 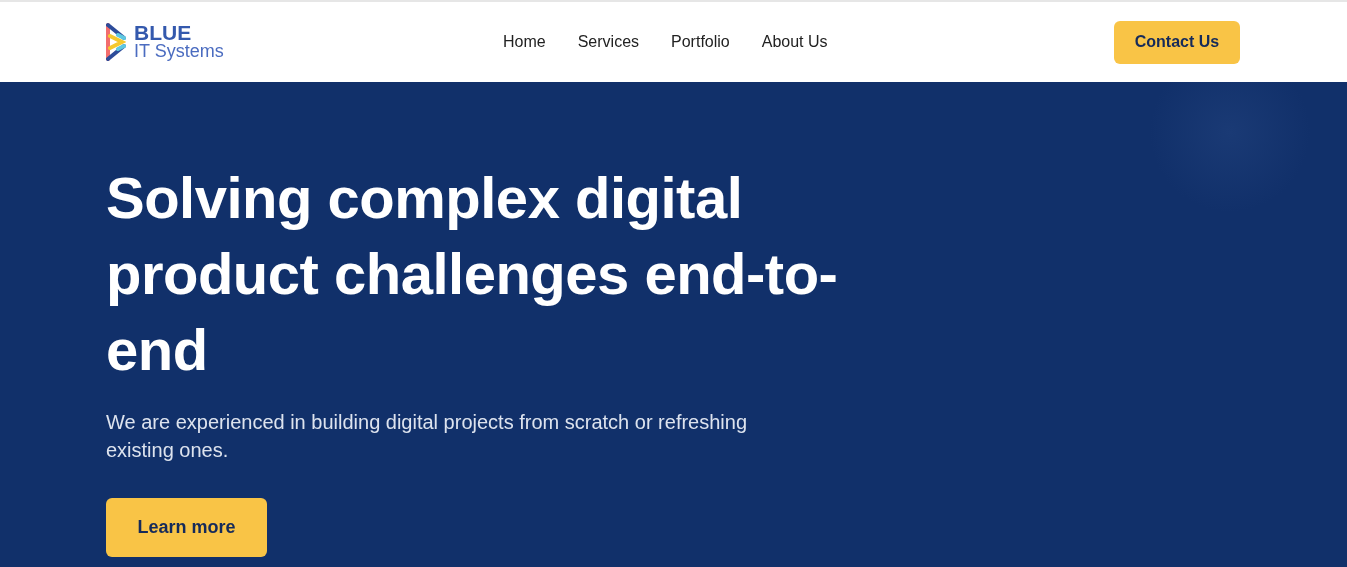 I want to click on nav-link: Home, so click(x=524, y=42).